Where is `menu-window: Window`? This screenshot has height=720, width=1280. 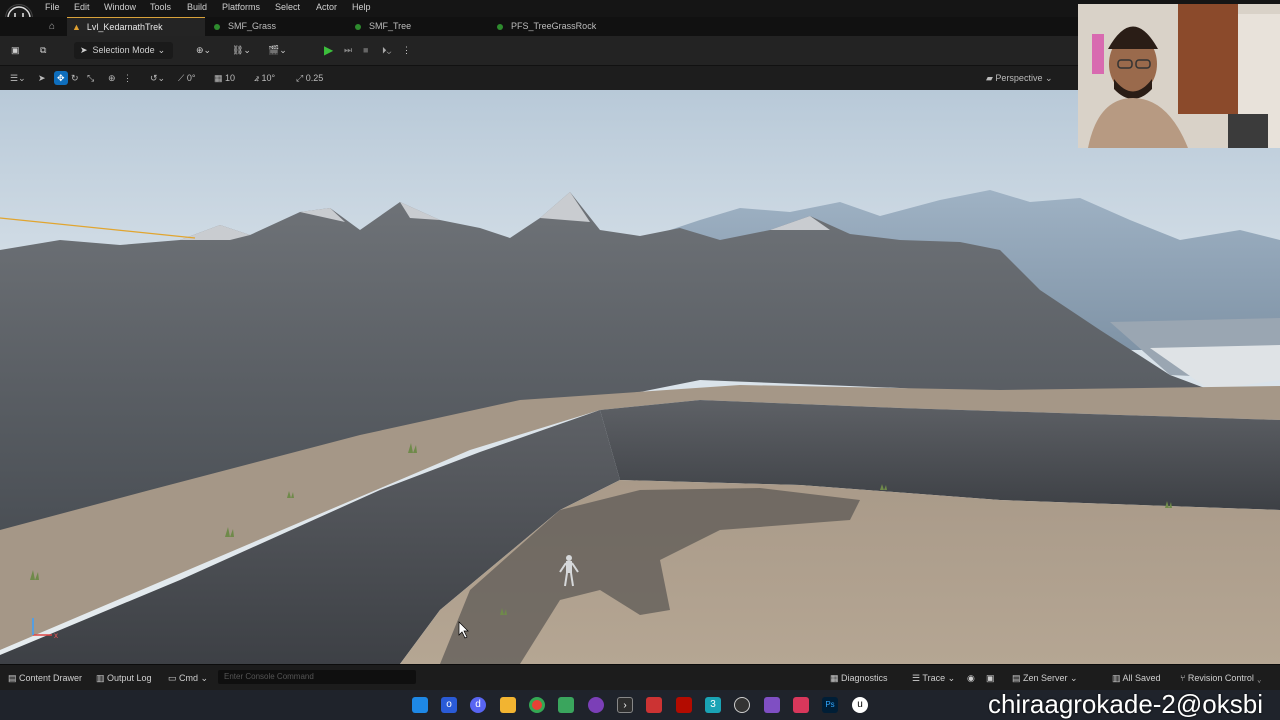 menu-window: Window is located at coordinates (120, 7).